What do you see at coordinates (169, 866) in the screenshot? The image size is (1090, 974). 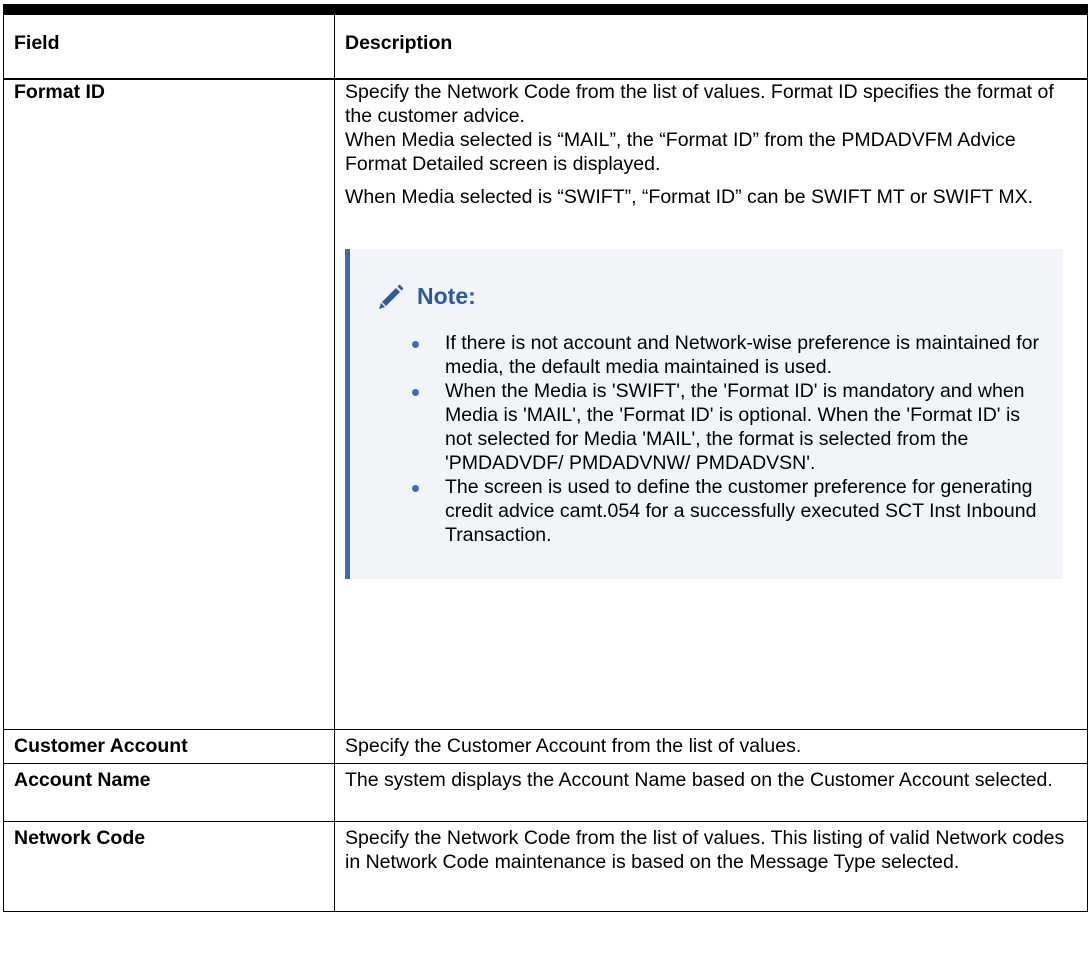 I see `field-name: Network Code` at bounding box center [169, 866].